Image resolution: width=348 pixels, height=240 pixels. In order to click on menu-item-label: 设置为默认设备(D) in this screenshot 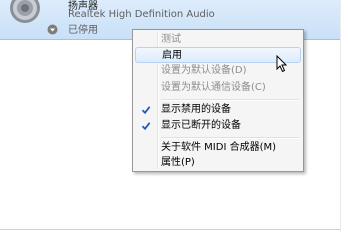, I will do `click(204, 70)`.